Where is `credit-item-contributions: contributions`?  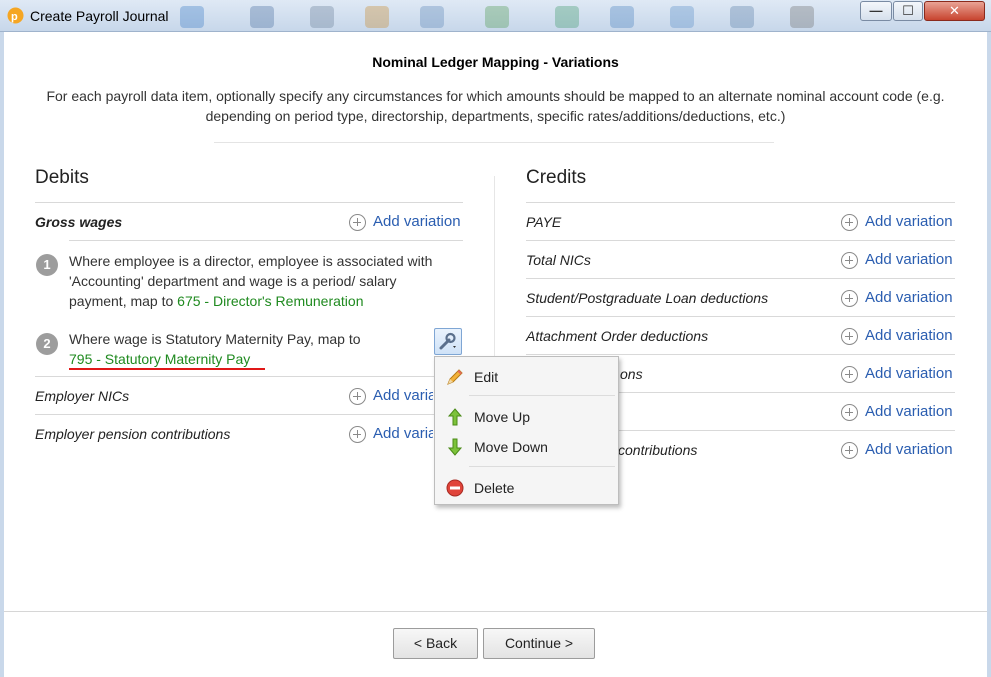
credit-item-contributions: contributions is located at coordinates (658, 450).